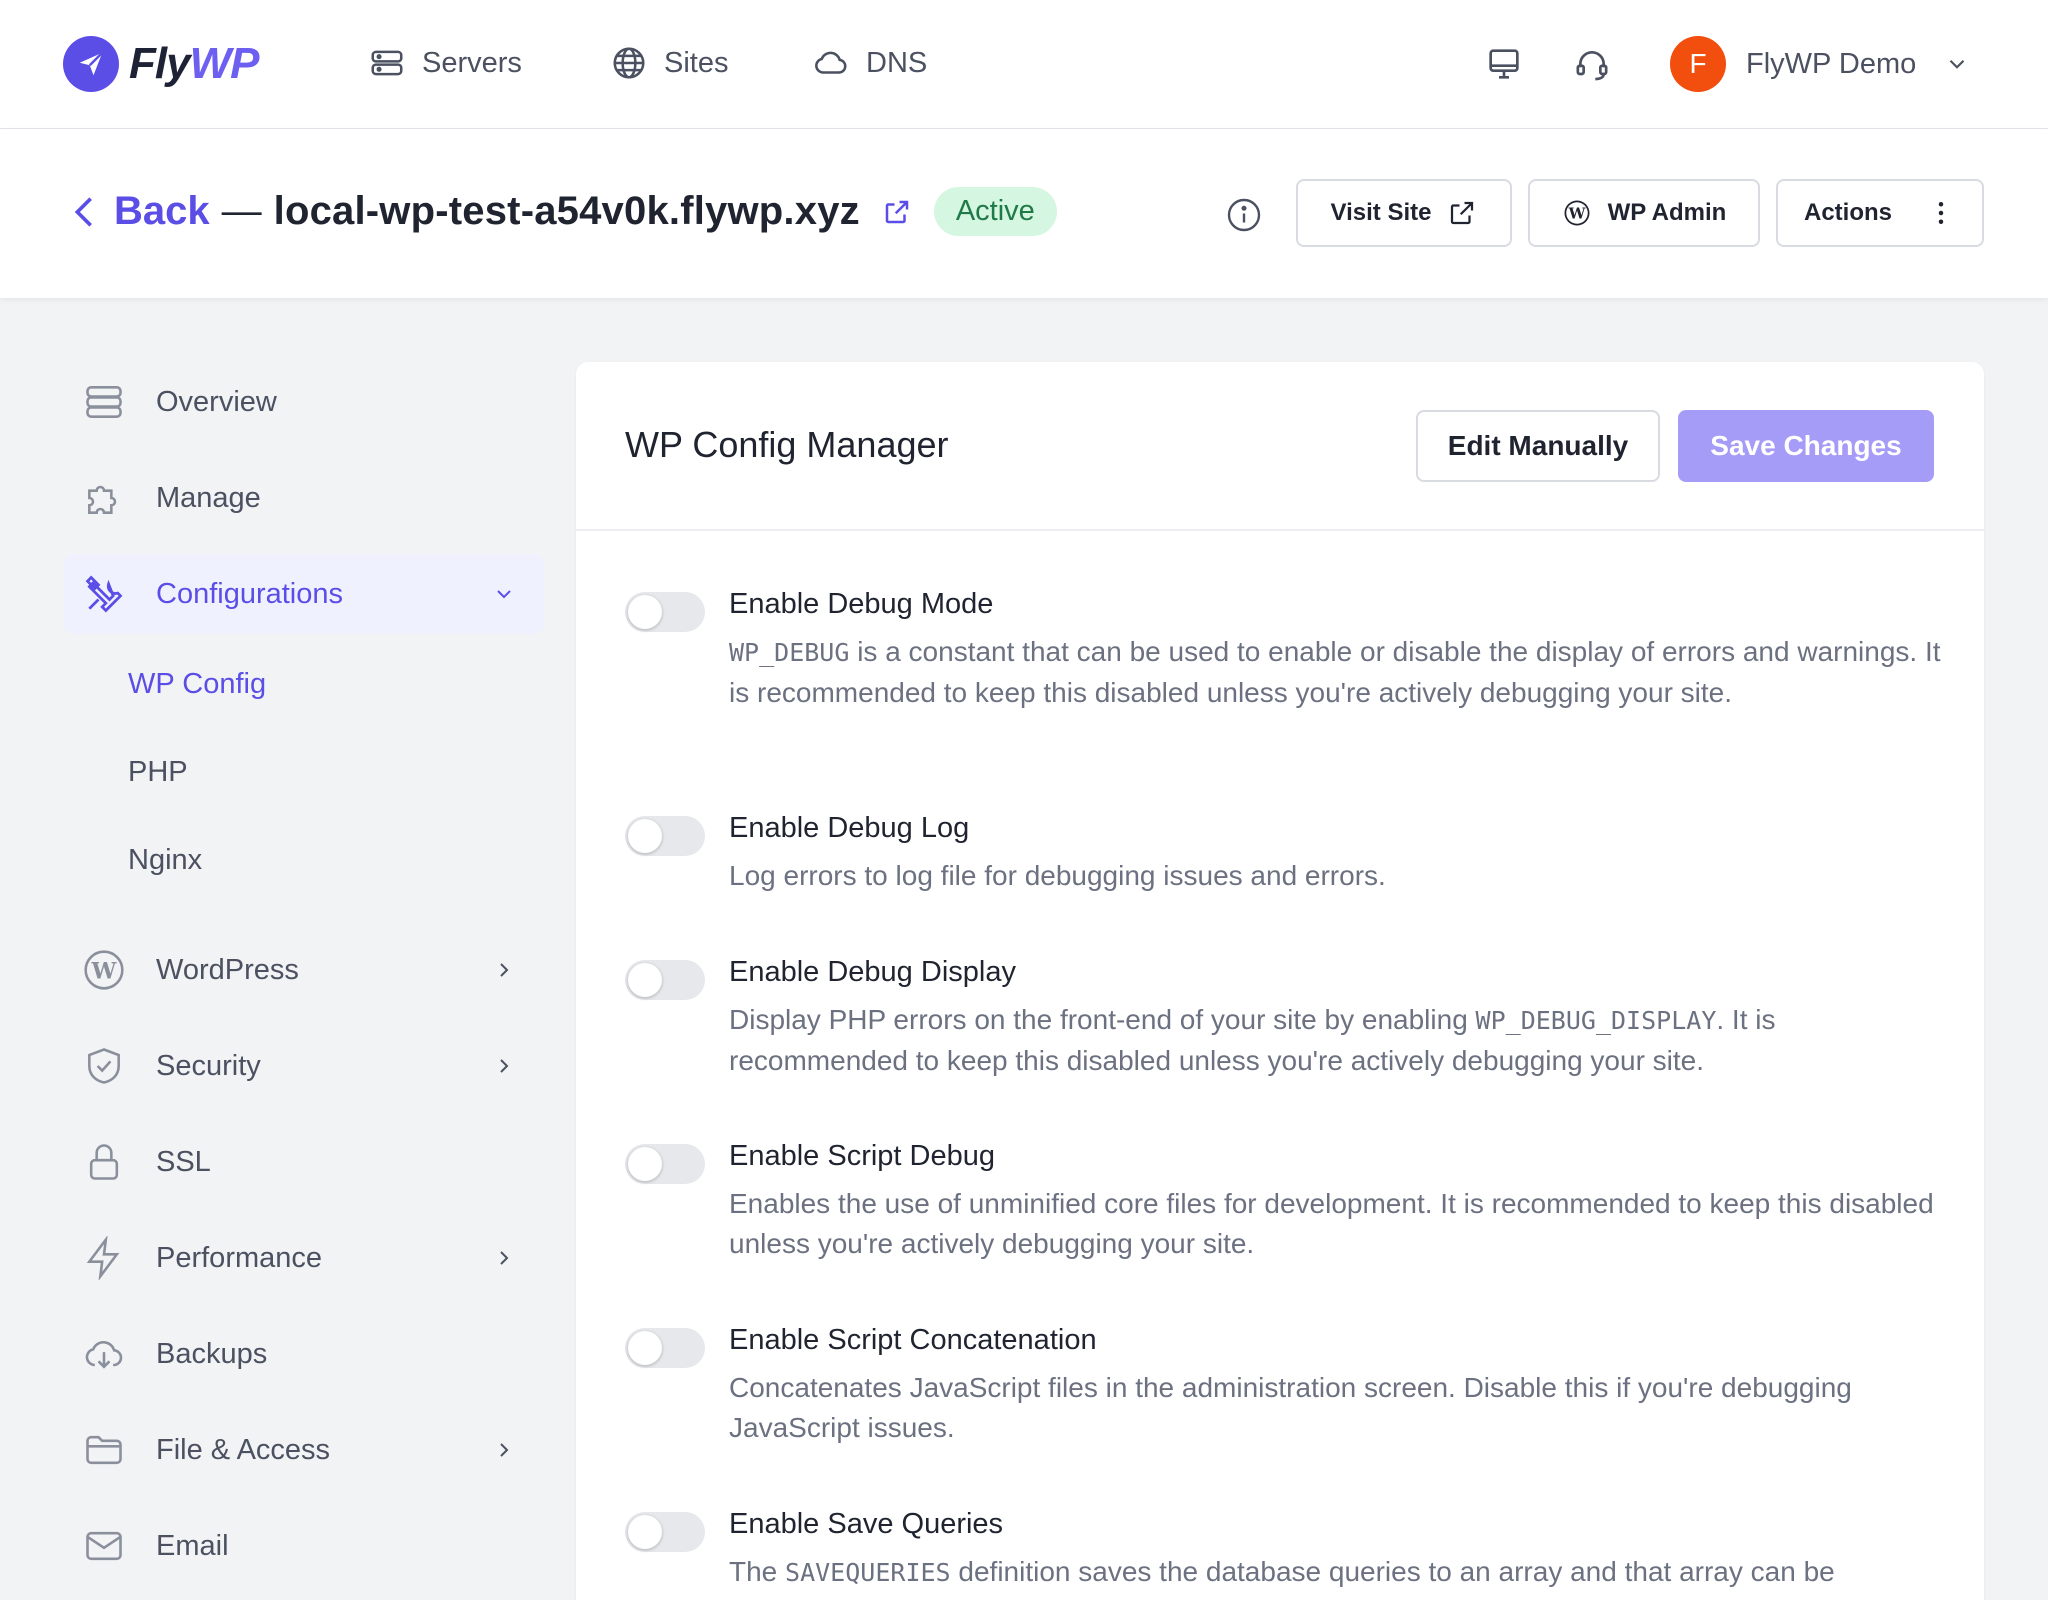 The height and width of the screenshot is (1600, 2048). What do you see at coordinates (831, 62) in the screenshot?
I see `cloud-icon` at bounding box center [831, 62].